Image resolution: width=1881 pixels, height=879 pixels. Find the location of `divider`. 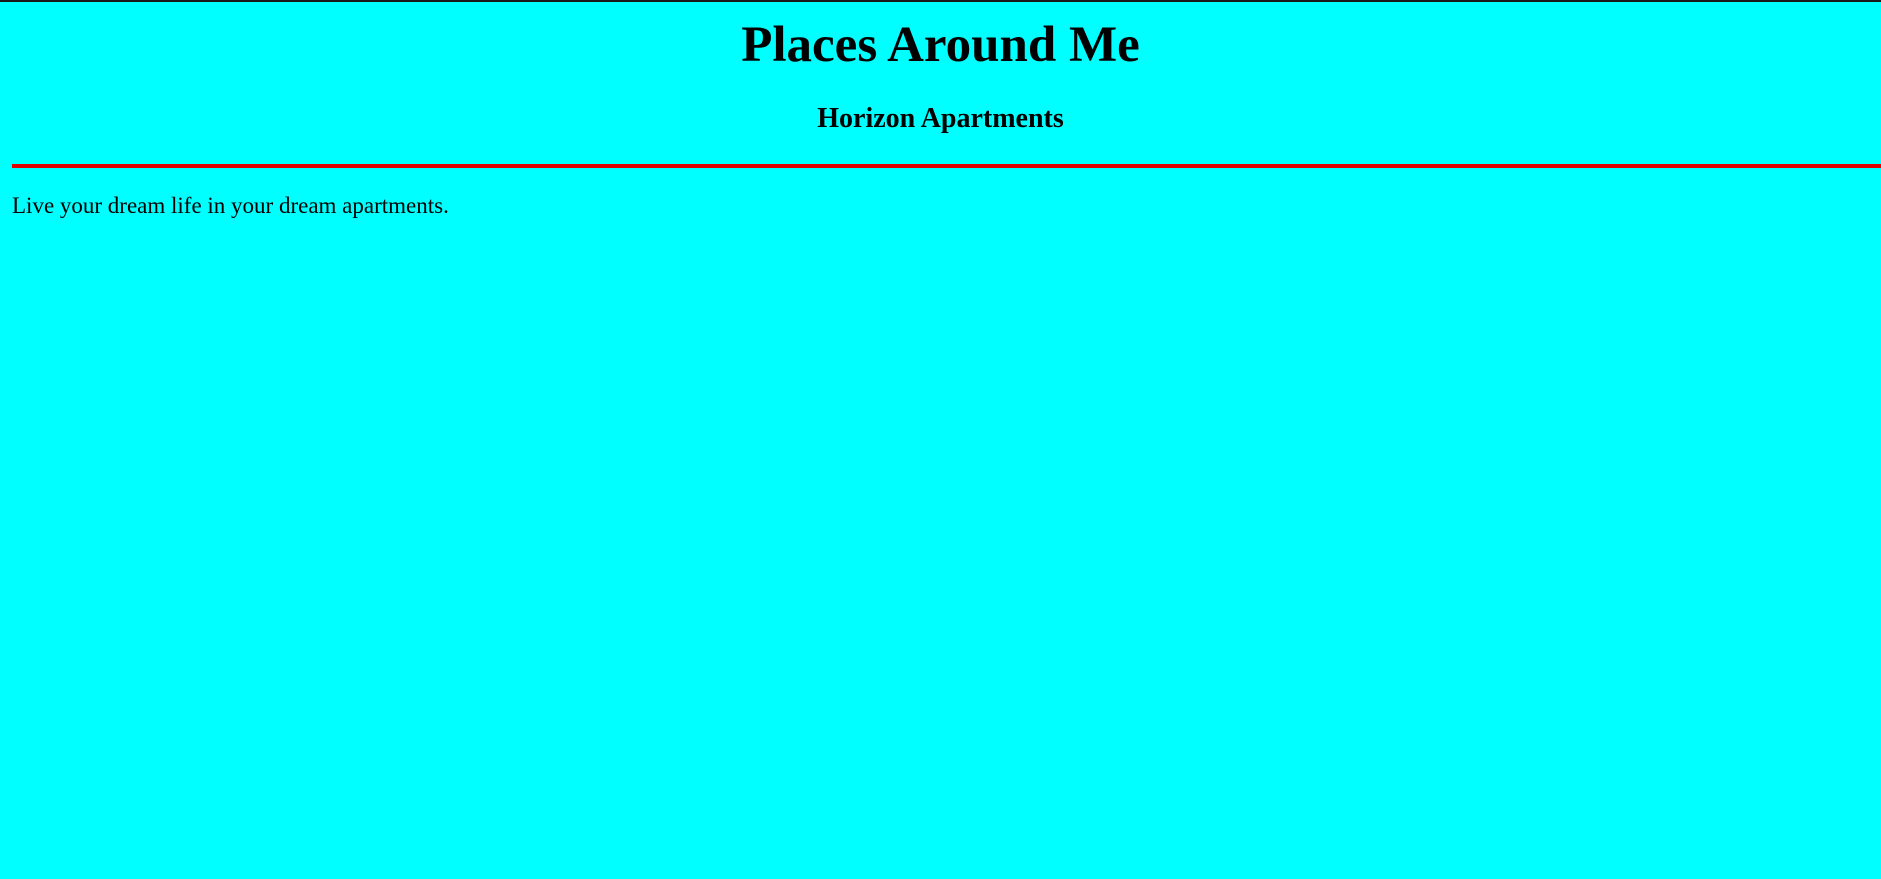

divider is located at coordinates (946, 166).